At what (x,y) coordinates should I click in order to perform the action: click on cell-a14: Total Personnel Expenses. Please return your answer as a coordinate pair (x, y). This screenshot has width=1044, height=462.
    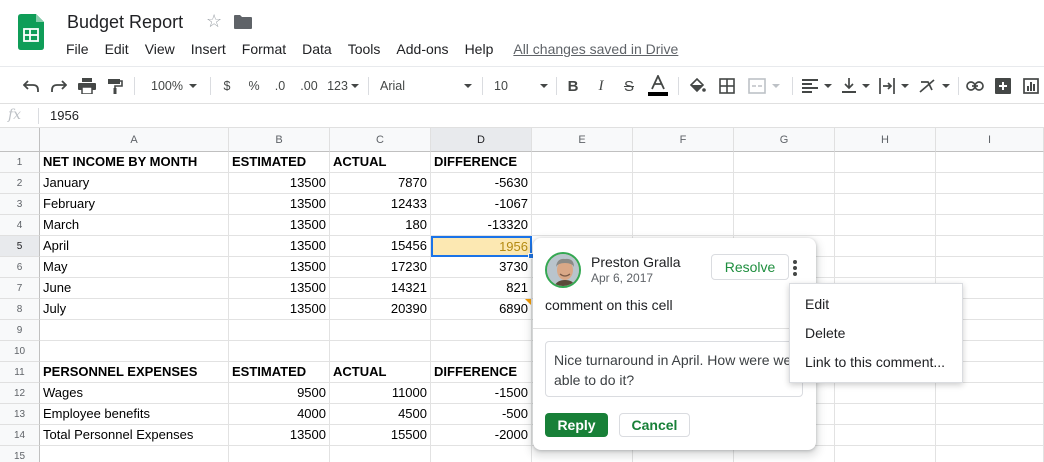
    Looking at the image, I should click on (134, 435).